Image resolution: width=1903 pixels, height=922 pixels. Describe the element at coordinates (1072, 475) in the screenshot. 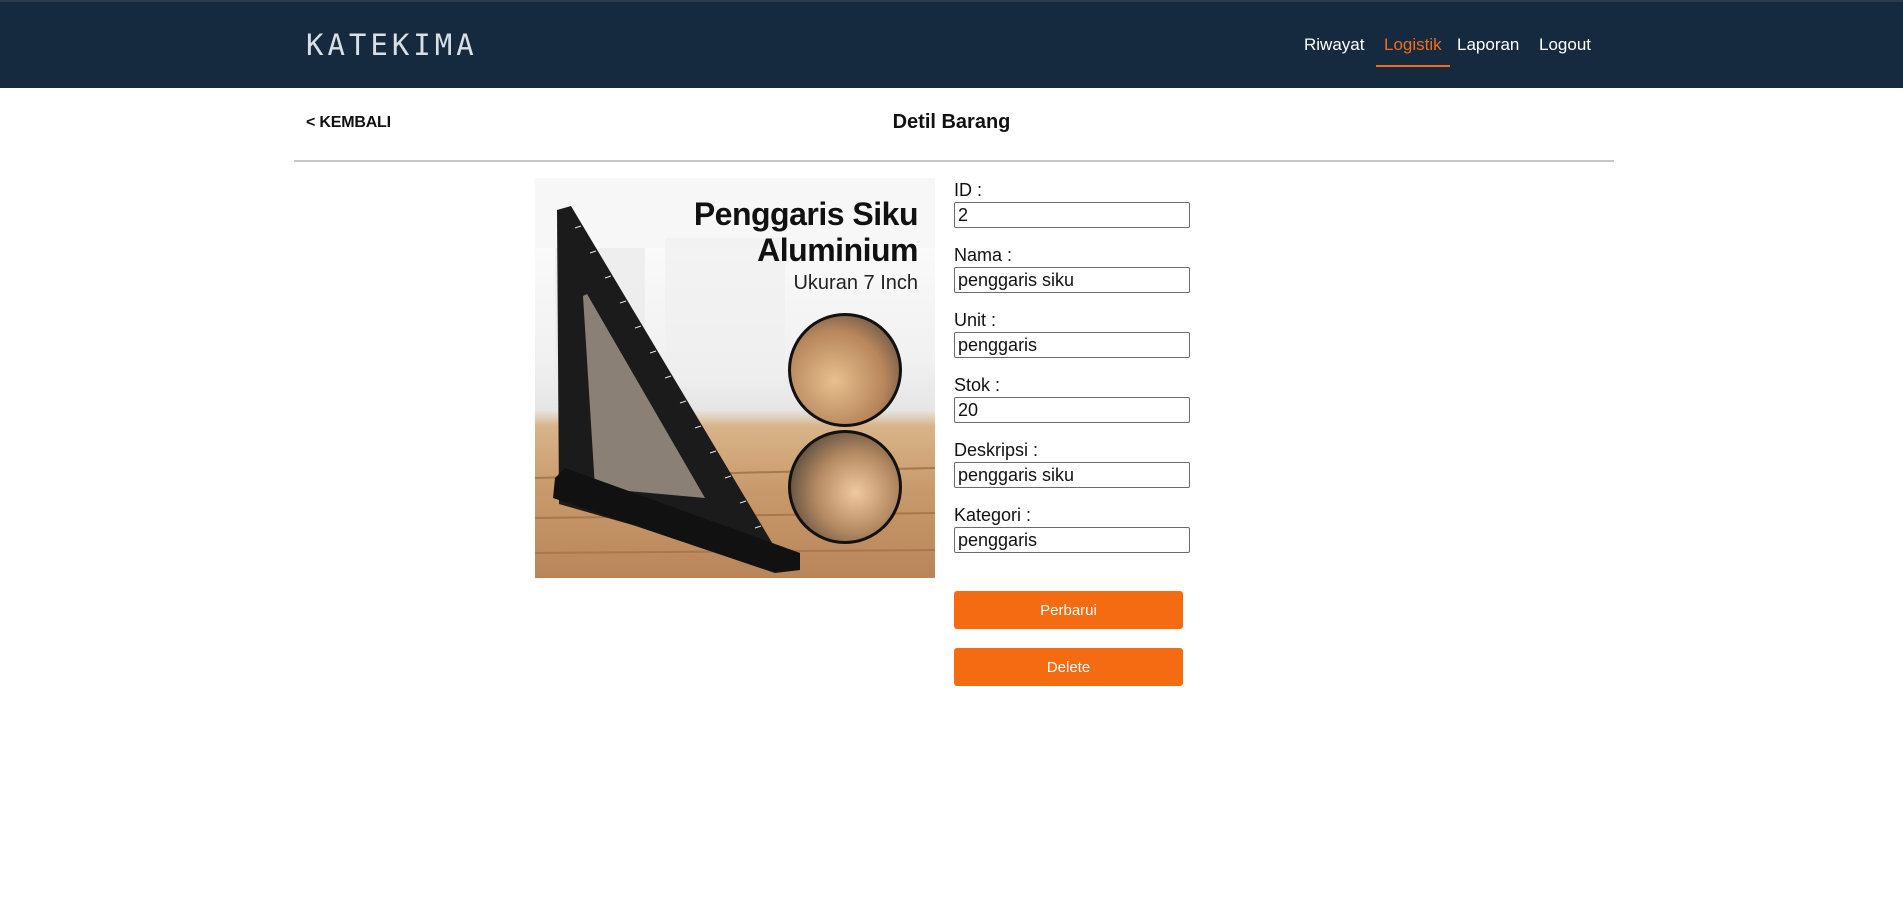

I see `deskripsi-input` at that location.